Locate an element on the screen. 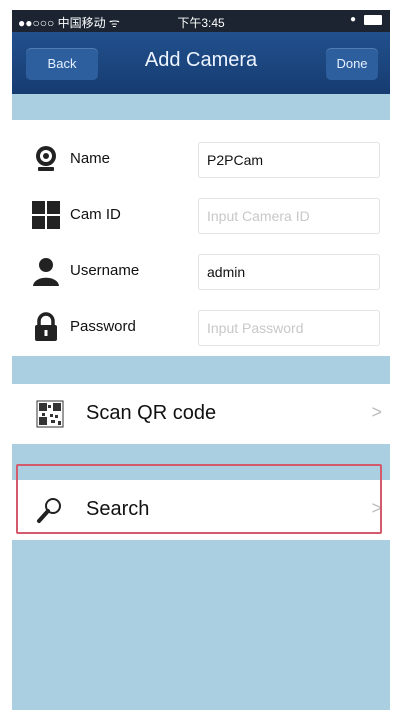 Image resolution: width=402 pixels, height=718 pixels. search-label: Search is located at coordinates (118, 509).